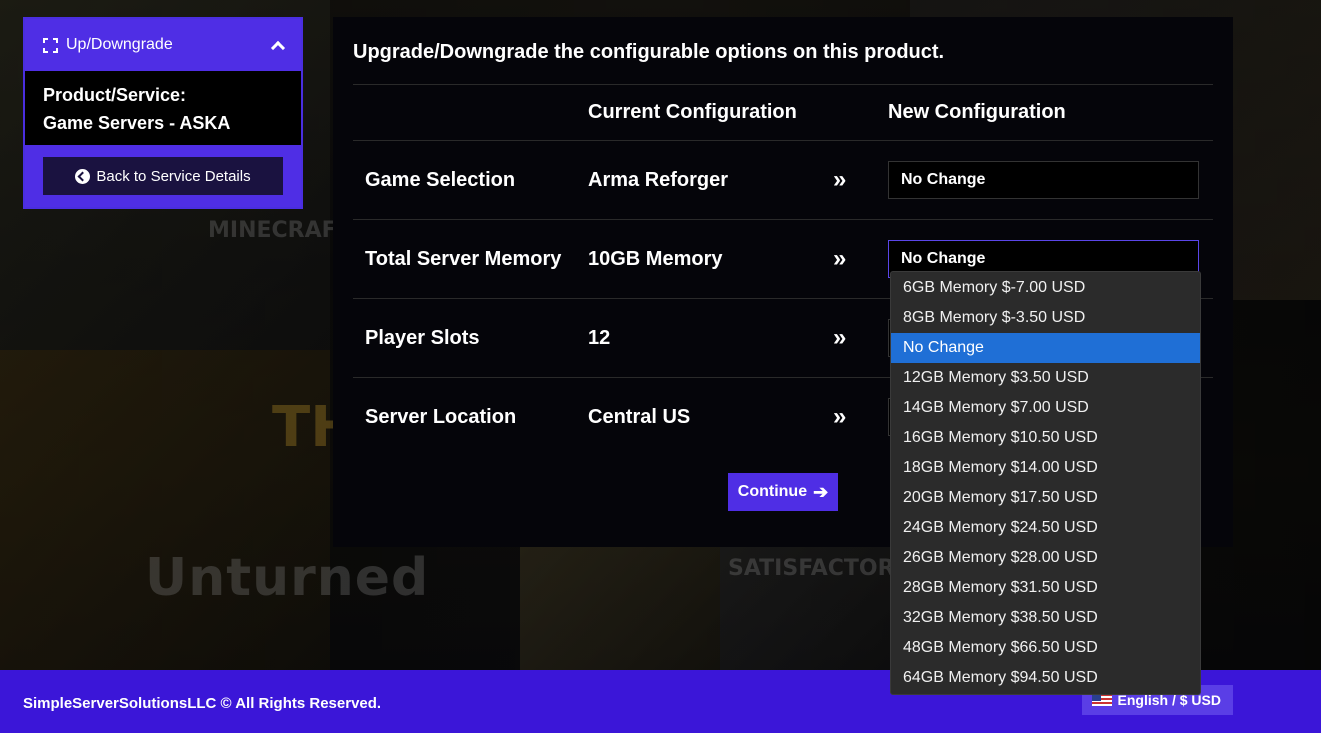 The width and height of the screenshot is (1321, 733). Describe the element at coordinates (772, 491) in the screenshot. I see `continue-button-label: Continue` at that location.